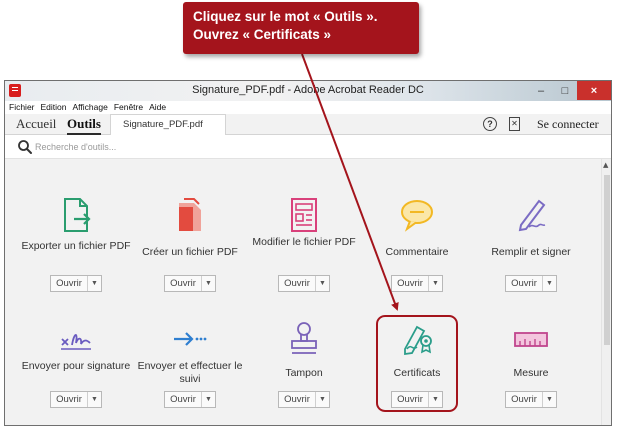  I want to click on tool-label: Remplir et signer, so click(531, 252).